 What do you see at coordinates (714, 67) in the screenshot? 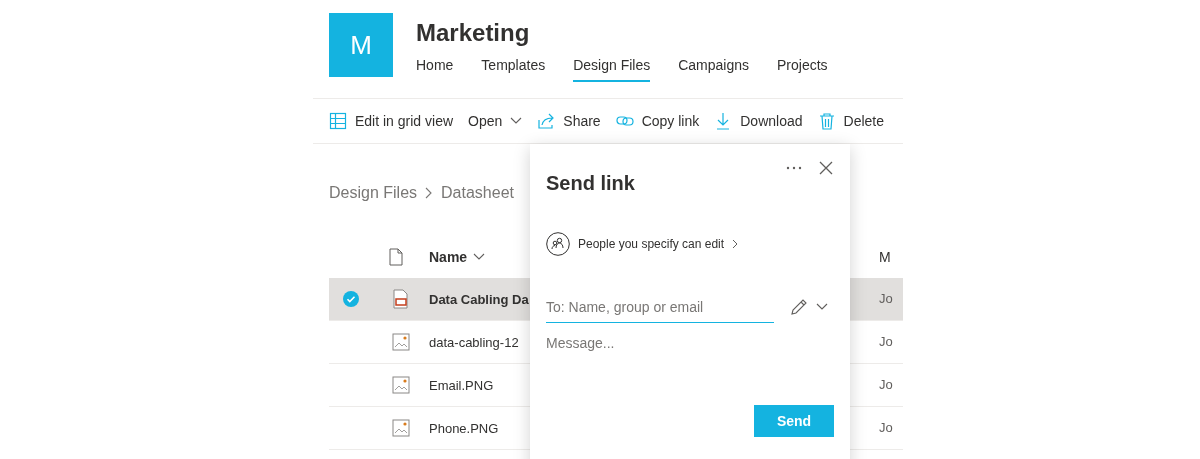
I see `nav-tab: Campaigns` at bounding box center [714, 67].